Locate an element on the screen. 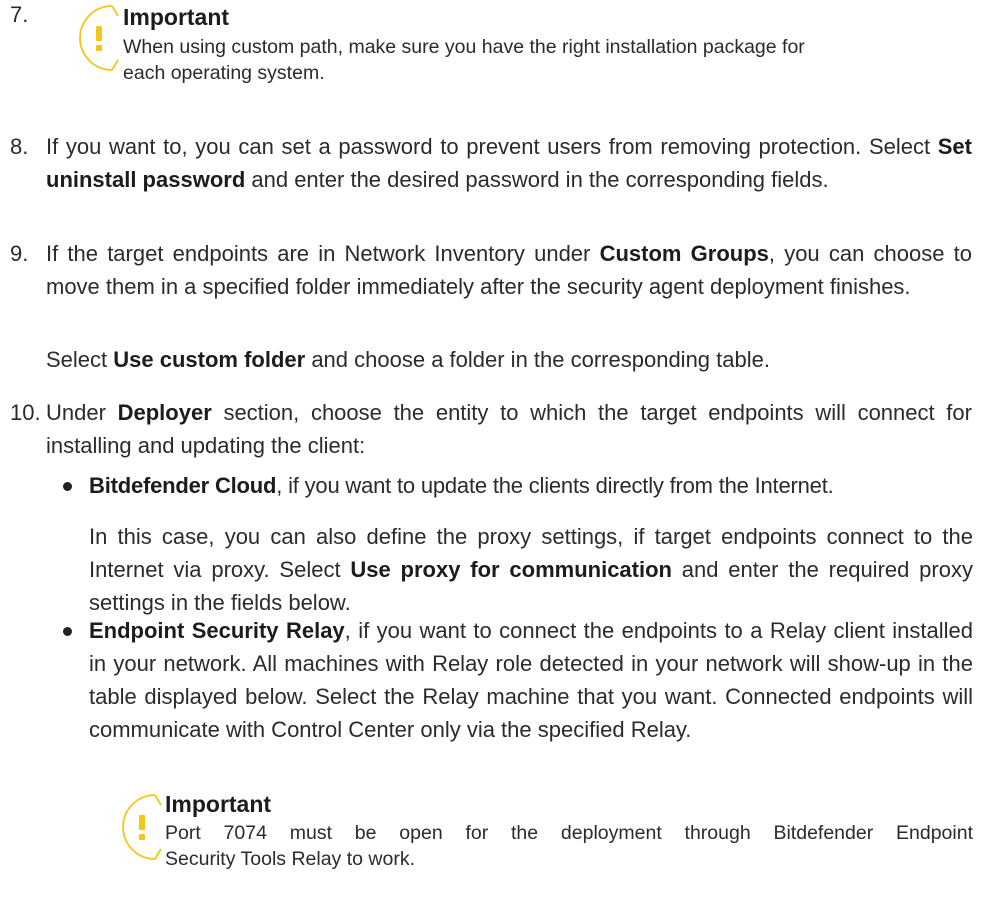  ui-term: Bitdefender Cloud is located at coordinates (183, 485).